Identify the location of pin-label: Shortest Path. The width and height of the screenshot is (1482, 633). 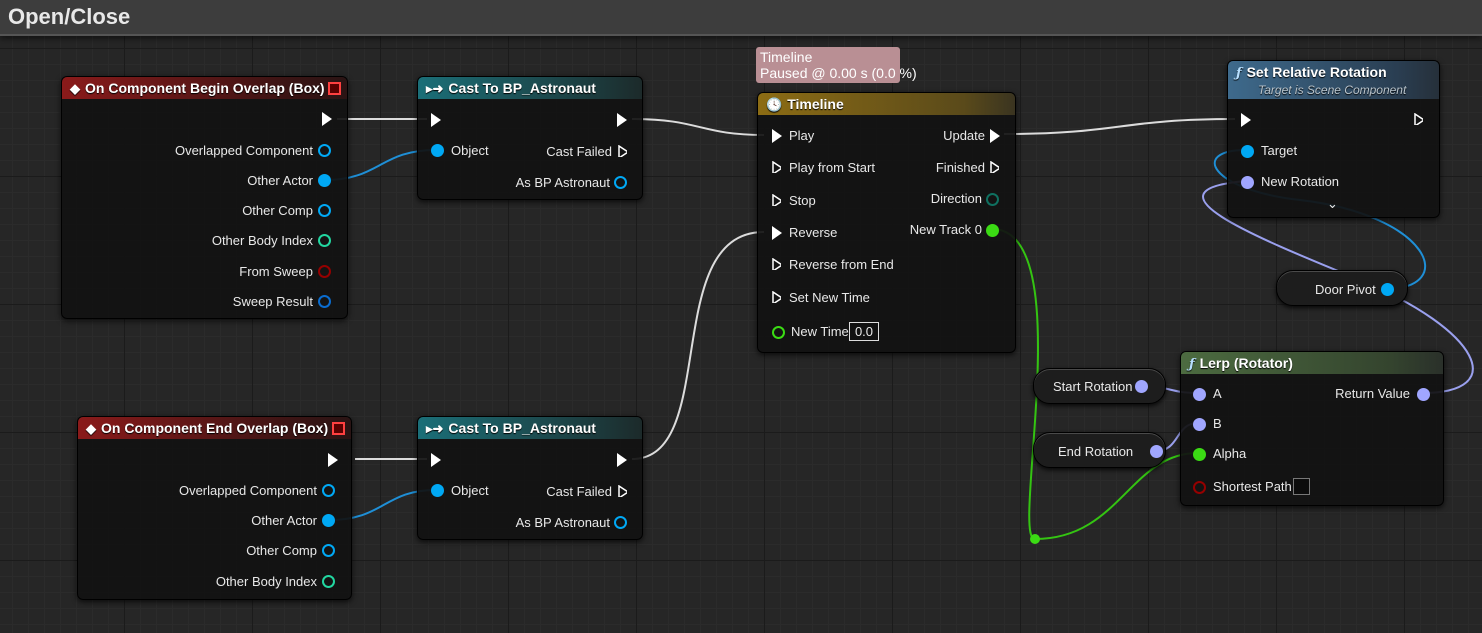
(1252, 486).